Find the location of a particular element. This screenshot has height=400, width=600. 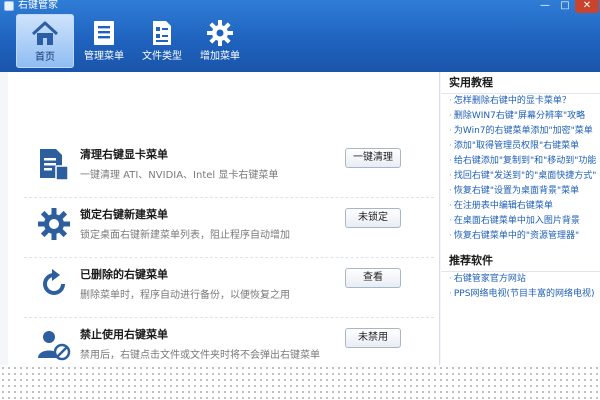

user-block-icon is located at coordinates (54, 346).